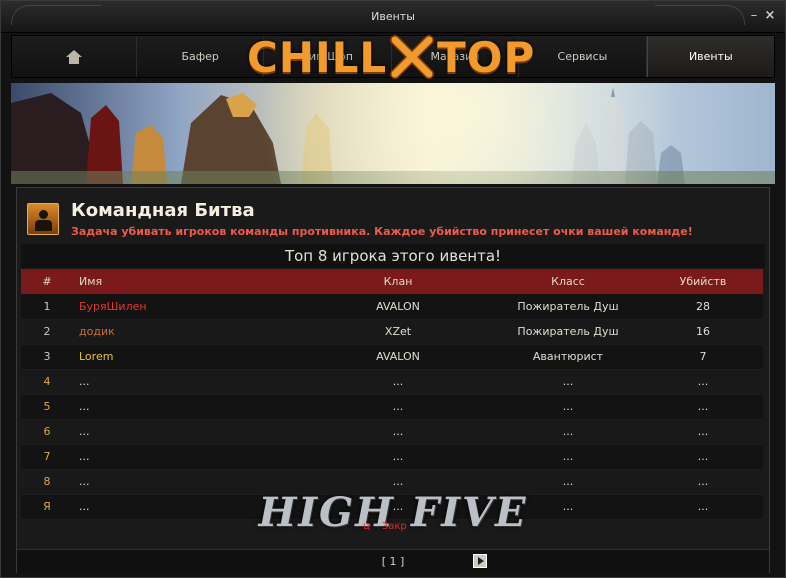  Describe the element at coordinates (703, 281) in the screenshot. I see `col-kills: Убийств` at that location.